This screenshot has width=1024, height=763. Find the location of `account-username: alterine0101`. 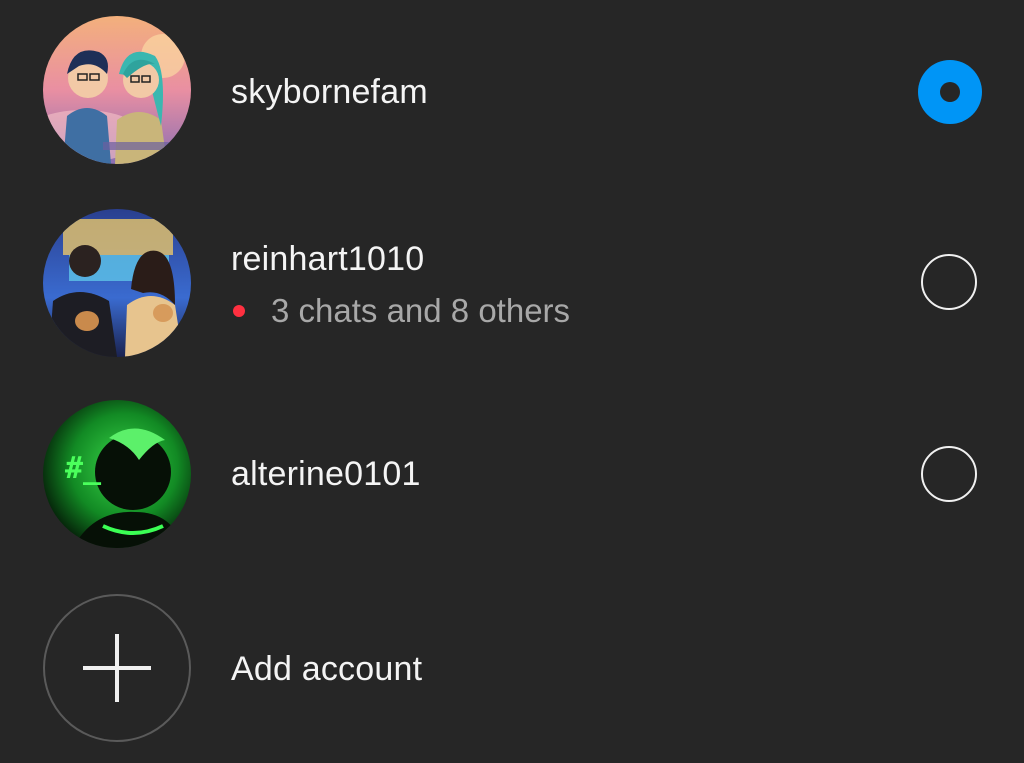

account-username: alterine0101 is located at coordinates (326, 474).